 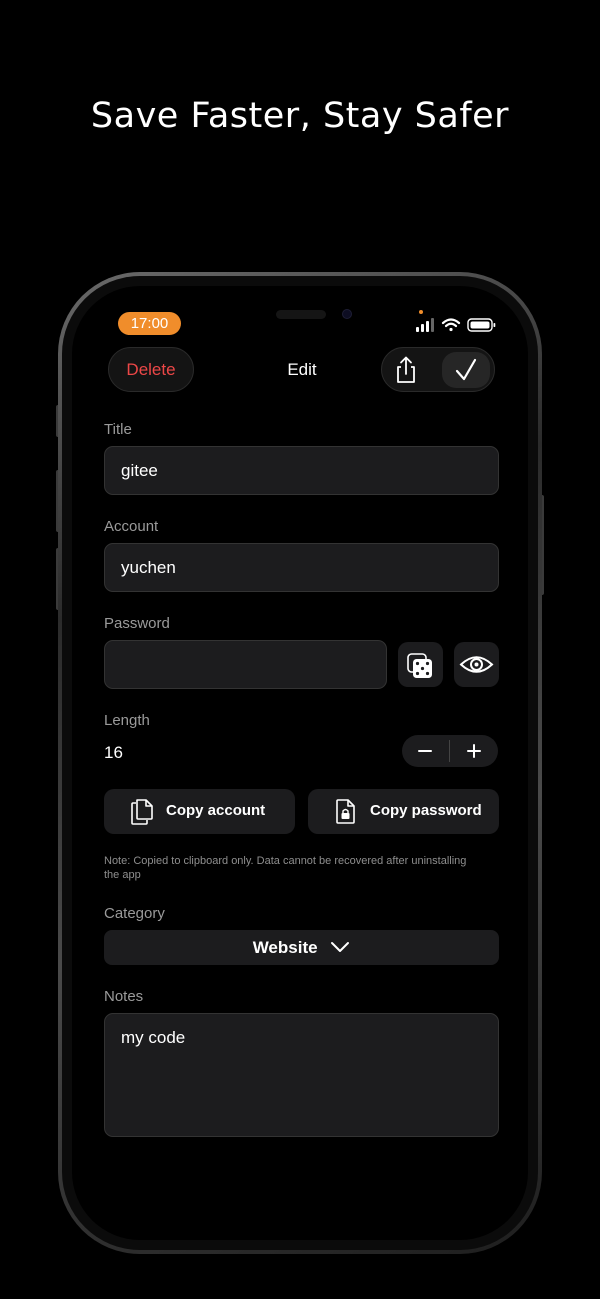 What do you see at coordinates (301, 314) in the screenshot?
I see `speaker-grille` at bounding box center [301, 314].